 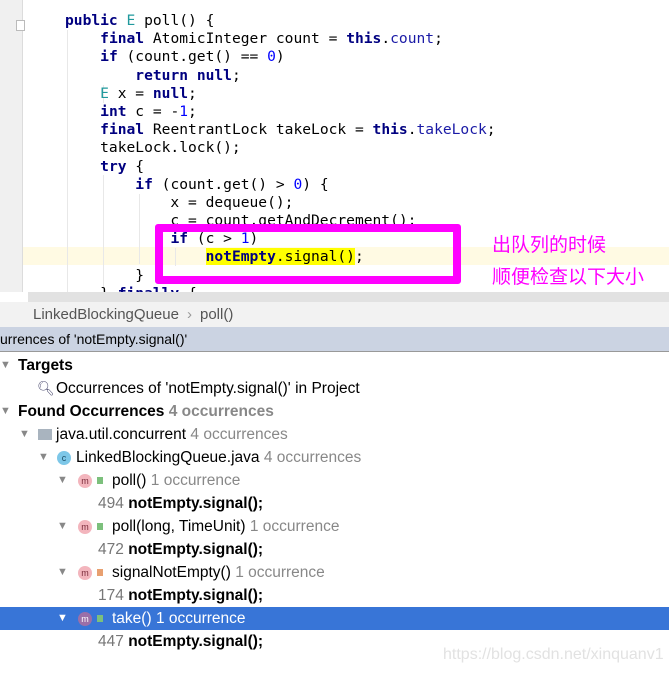 What do you see at coordinates (104, 93) in the screenshot?
I see `code-token: E` at bounding box center [104, 93].